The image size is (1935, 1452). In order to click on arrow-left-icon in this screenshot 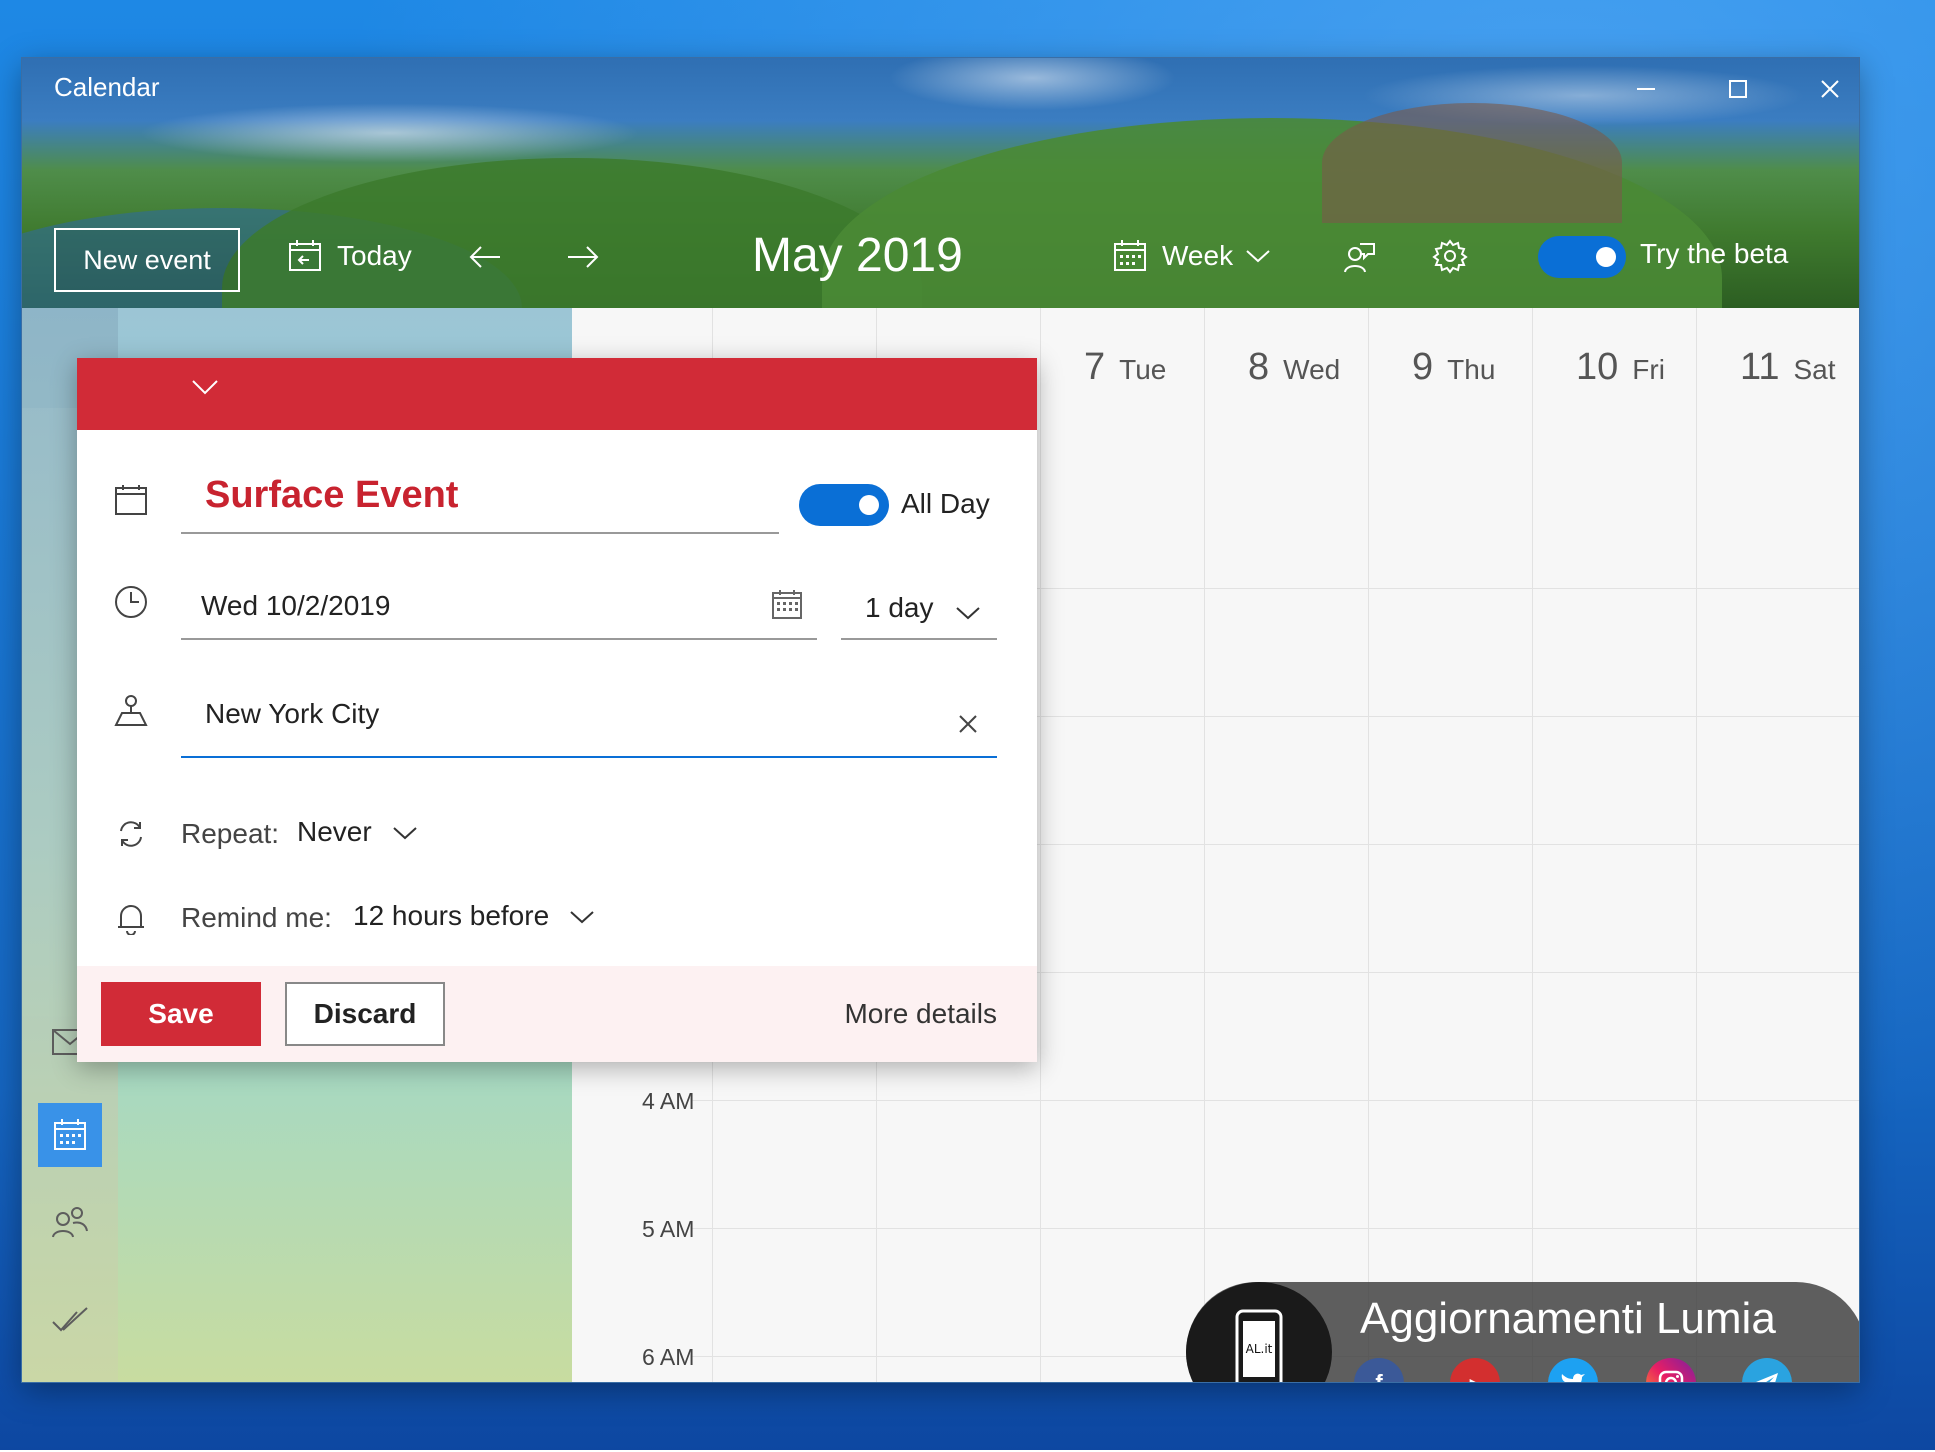, I will do `click(484, 257)`.